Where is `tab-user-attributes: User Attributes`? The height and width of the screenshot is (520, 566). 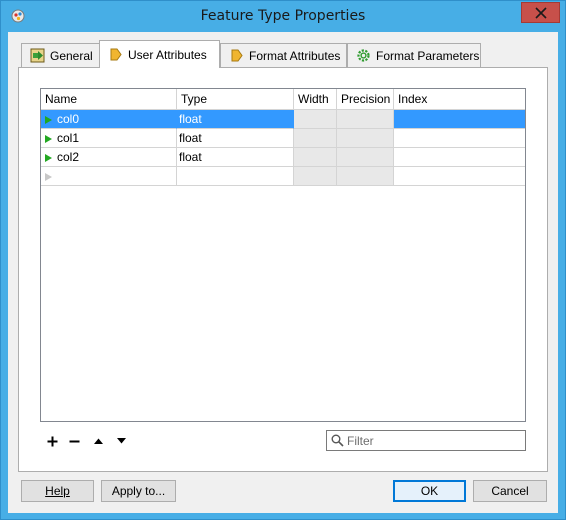 tab-user-attributes: User Attributes is located at coordinates (159, 54).